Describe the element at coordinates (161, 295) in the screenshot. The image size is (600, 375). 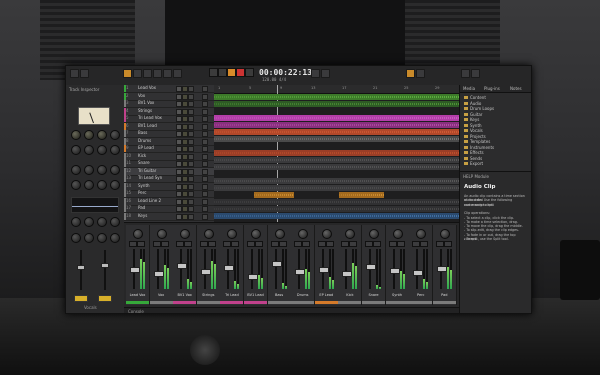
I see `channel-name: Vox` at that location.